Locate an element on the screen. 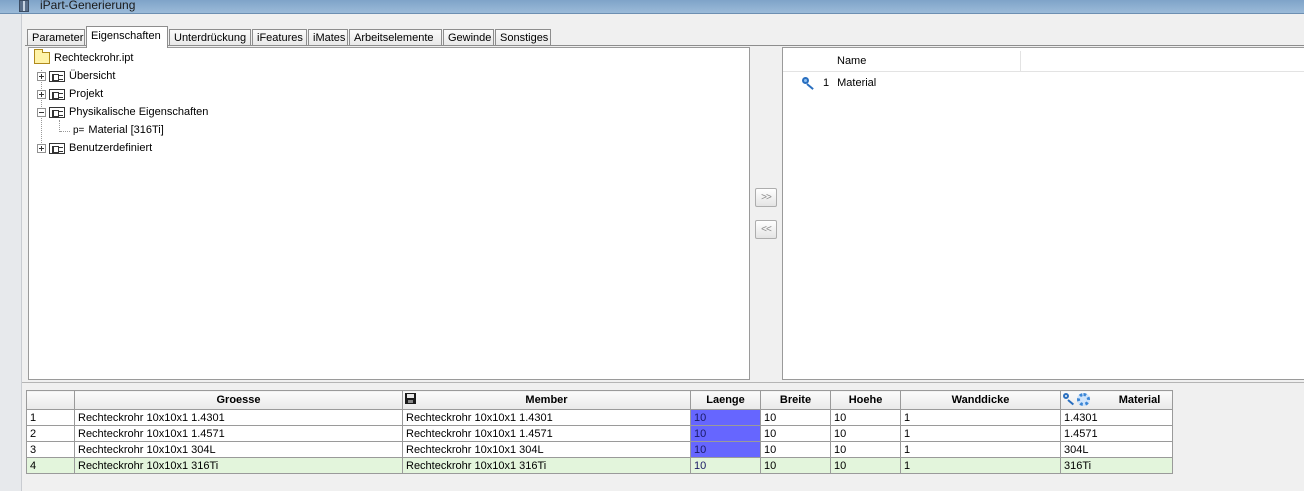 The image size is (1304, 491). cell-material: 1.4571 is located at coordinates (1116, 433).